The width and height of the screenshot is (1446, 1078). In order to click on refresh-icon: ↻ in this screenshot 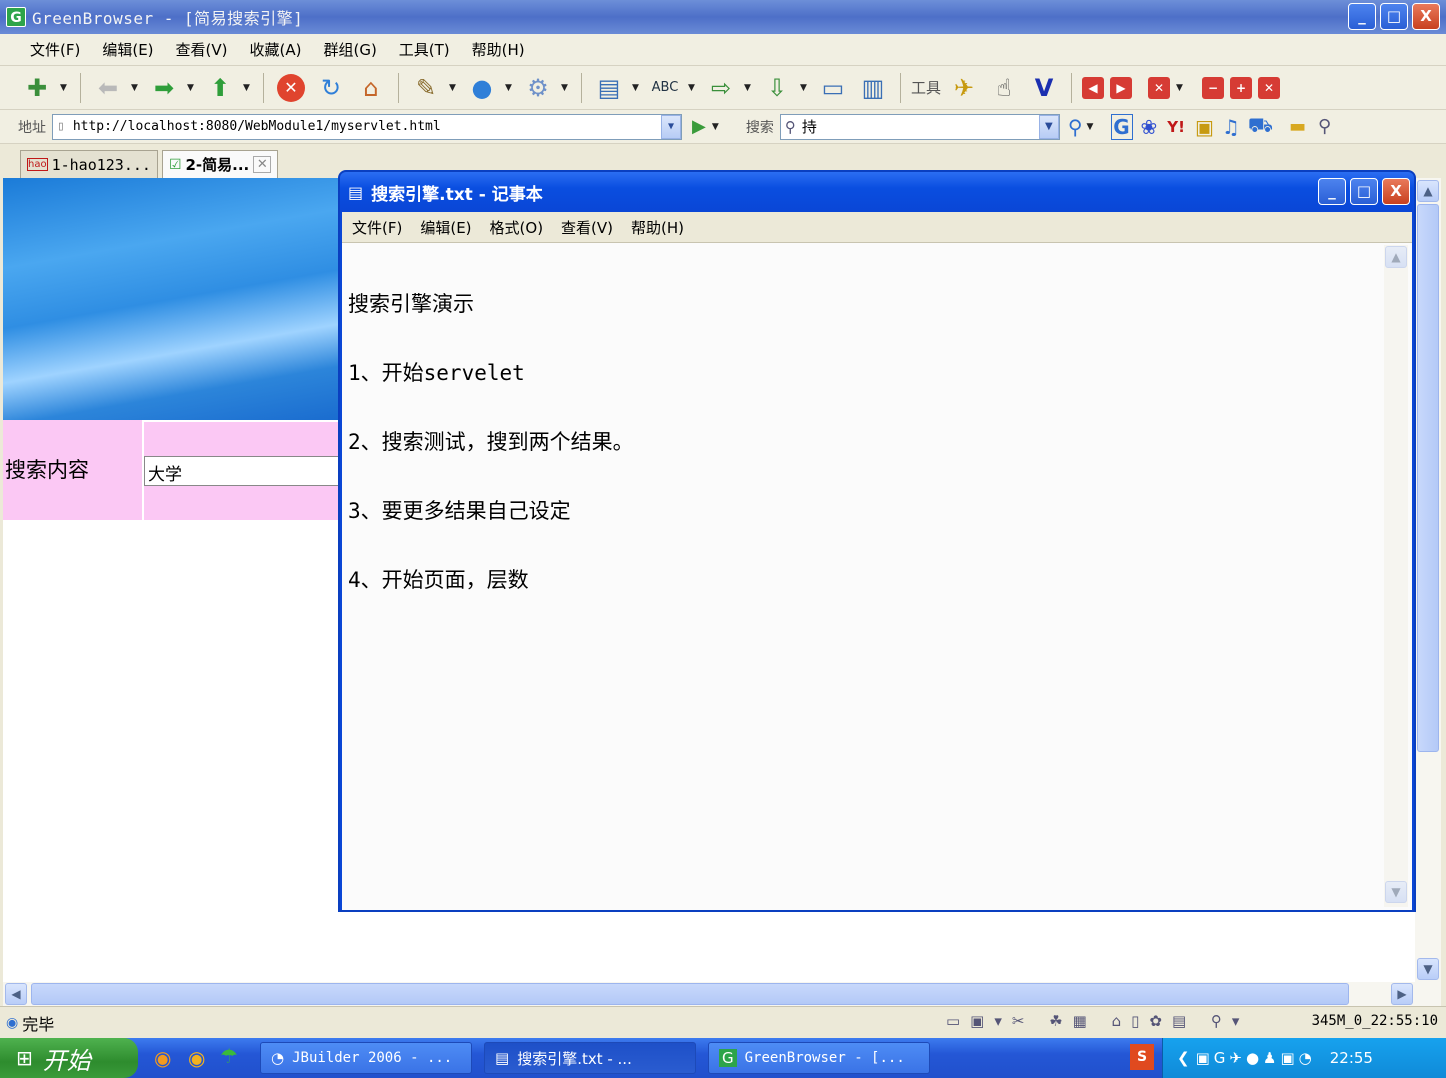, I will do `click(331, 88)`.